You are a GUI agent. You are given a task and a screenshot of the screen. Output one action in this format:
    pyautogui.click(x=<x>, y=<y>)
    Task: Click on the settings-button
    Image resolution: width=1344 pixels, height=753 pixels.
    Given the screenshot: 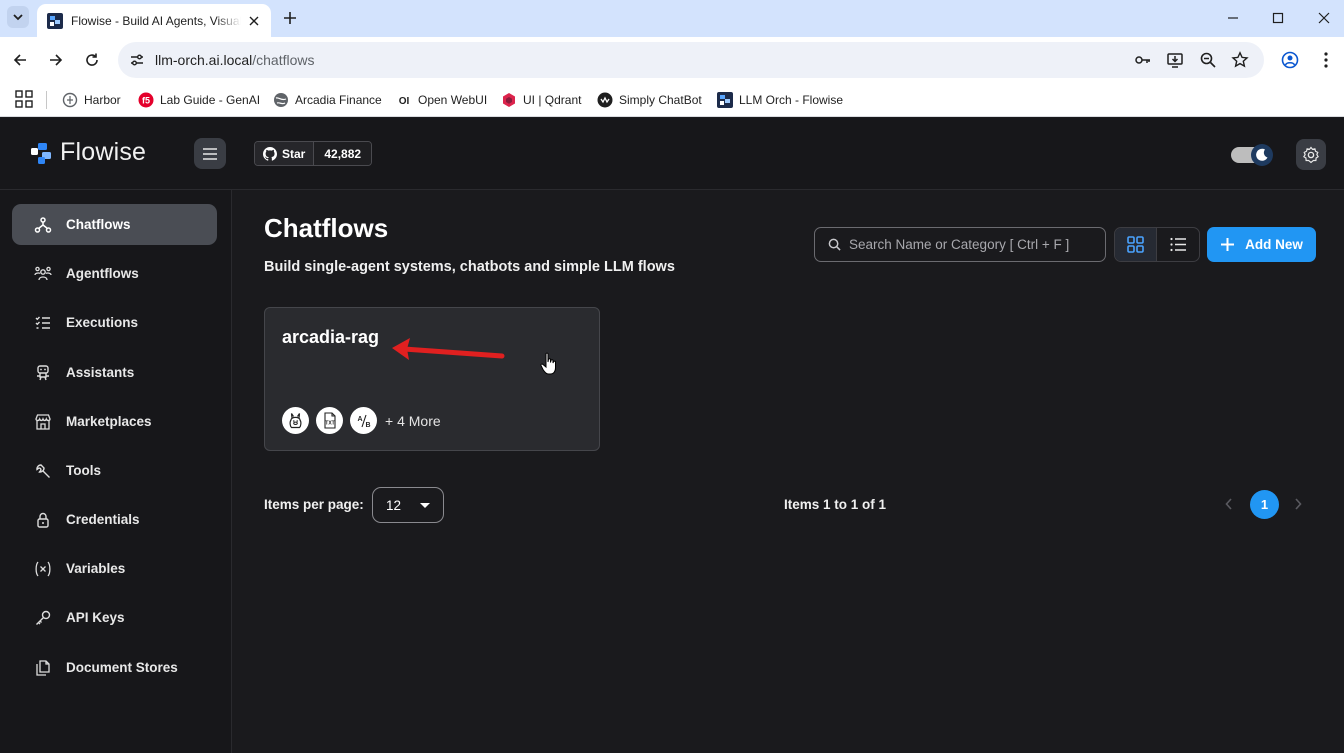 What is the action you would take?
    pyautogui.click(x=1311, y=154)
    